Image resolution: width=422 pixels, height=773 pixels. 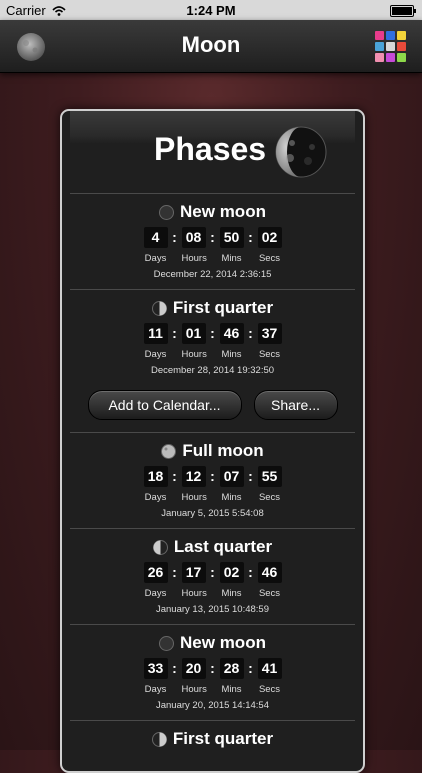 What do you see at coordinates (155, 572) in the screenshot?
I see `days-value: 26` at bounding box center [155, 572].